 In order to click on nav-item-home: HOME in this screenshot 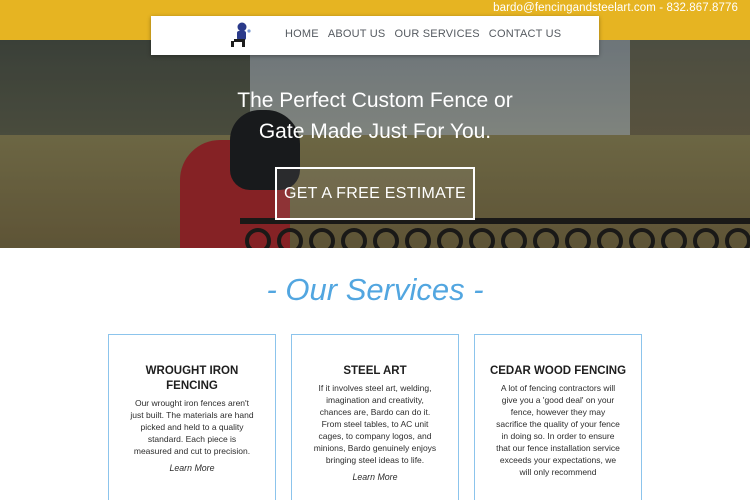, I will do `click(302, 34)`.